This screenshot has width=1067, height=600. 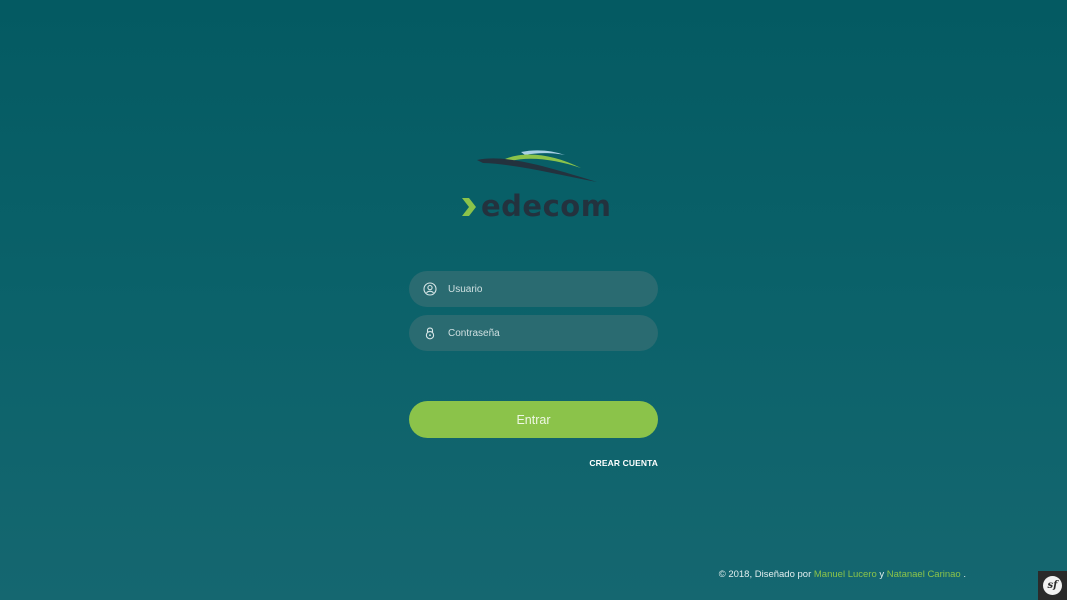 What do you see at coordinates (537, 166) in the screenshot?
I see `logo-waves-icon` at bounding box center [537, 166].